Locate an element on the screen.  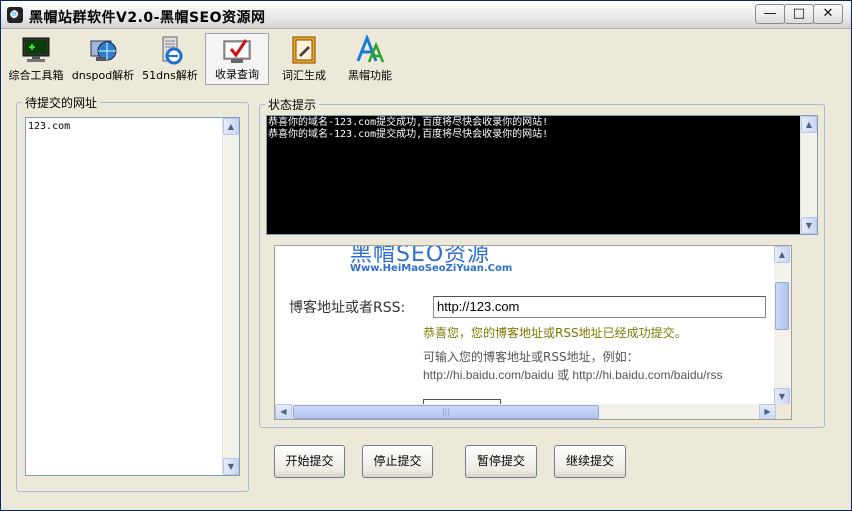
scroll-corner is located at coordinates (783, 411).